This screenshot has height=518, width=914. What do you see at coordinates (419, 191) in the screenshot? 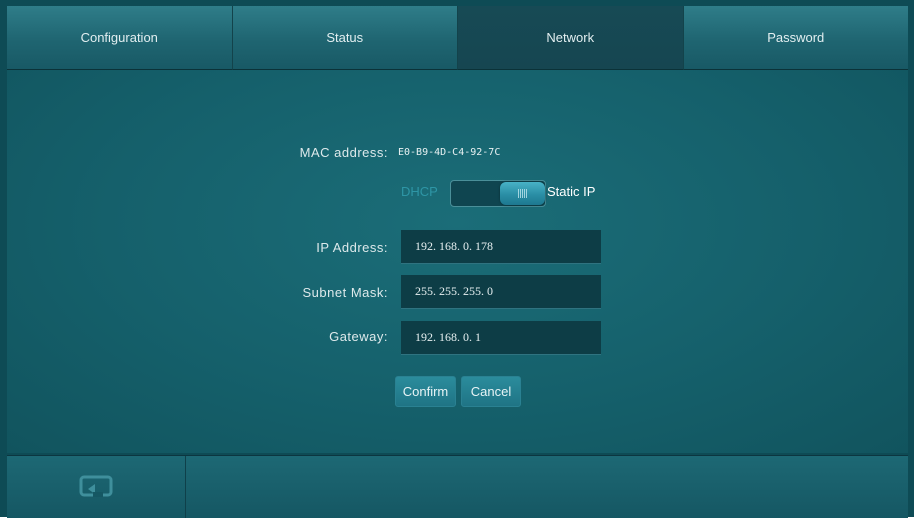
I see `dhcp-option-label: DHCP` at bounding box center [419, 191].